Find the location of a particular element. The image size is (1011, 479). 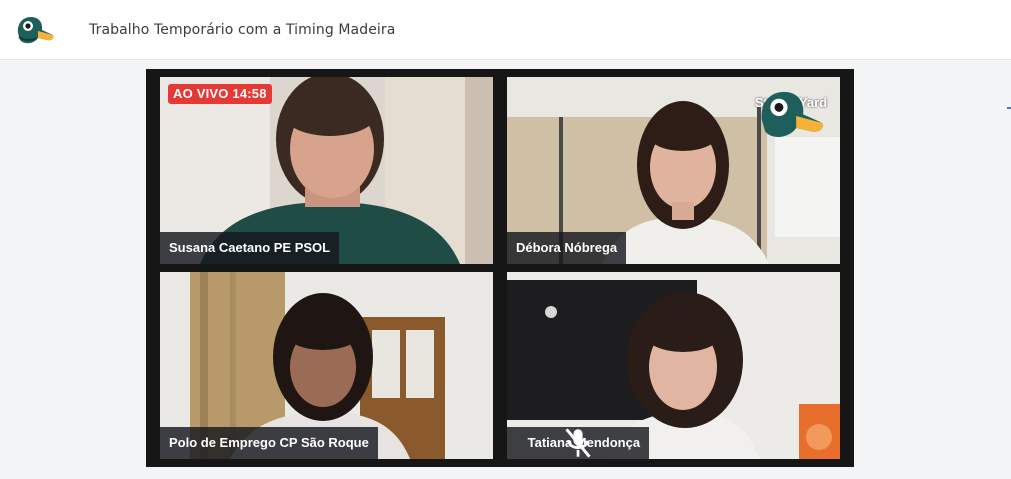

participant-tile-4: Tatiana Mendonça is located at coordinates (673, 365).